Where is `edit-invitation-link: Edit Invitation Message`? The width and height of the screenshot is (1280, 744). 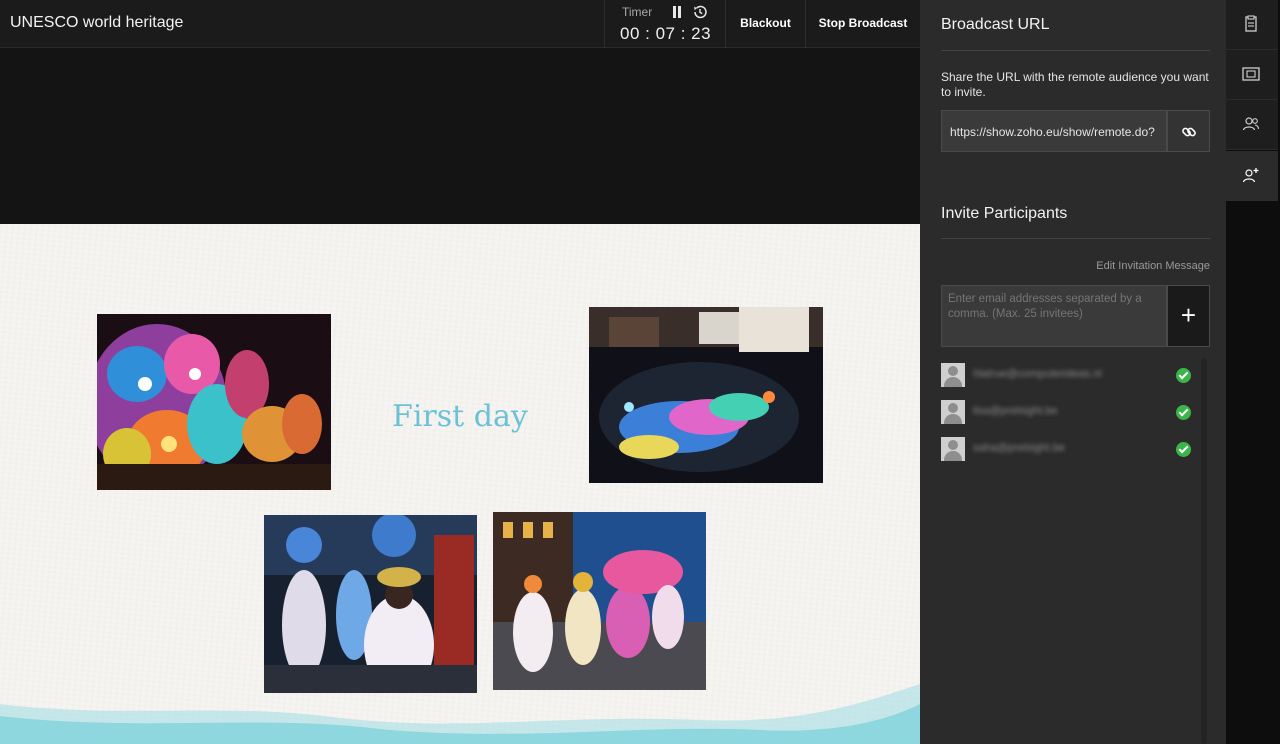
edit-invitation-link: Edit Invitation Message is located at coordinates (1140, 266).